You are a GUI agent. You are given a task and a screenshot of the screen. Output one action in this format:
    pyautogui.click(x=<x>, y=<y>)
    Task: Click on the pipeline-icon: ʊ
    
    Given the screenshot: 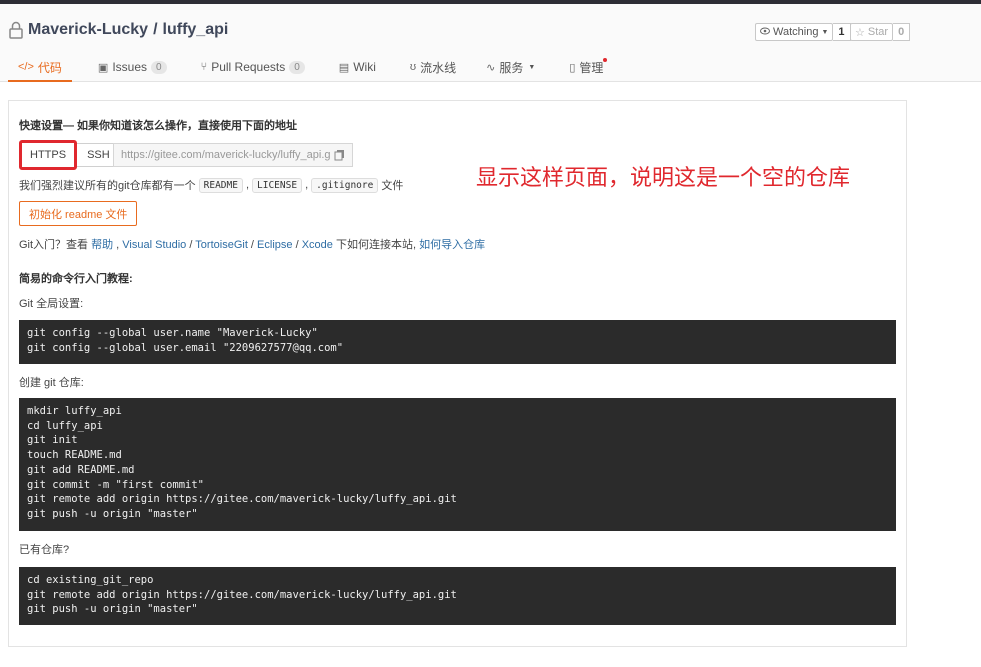 What is the action you would take?
    pyautogui.click(x=413, y=67)
    